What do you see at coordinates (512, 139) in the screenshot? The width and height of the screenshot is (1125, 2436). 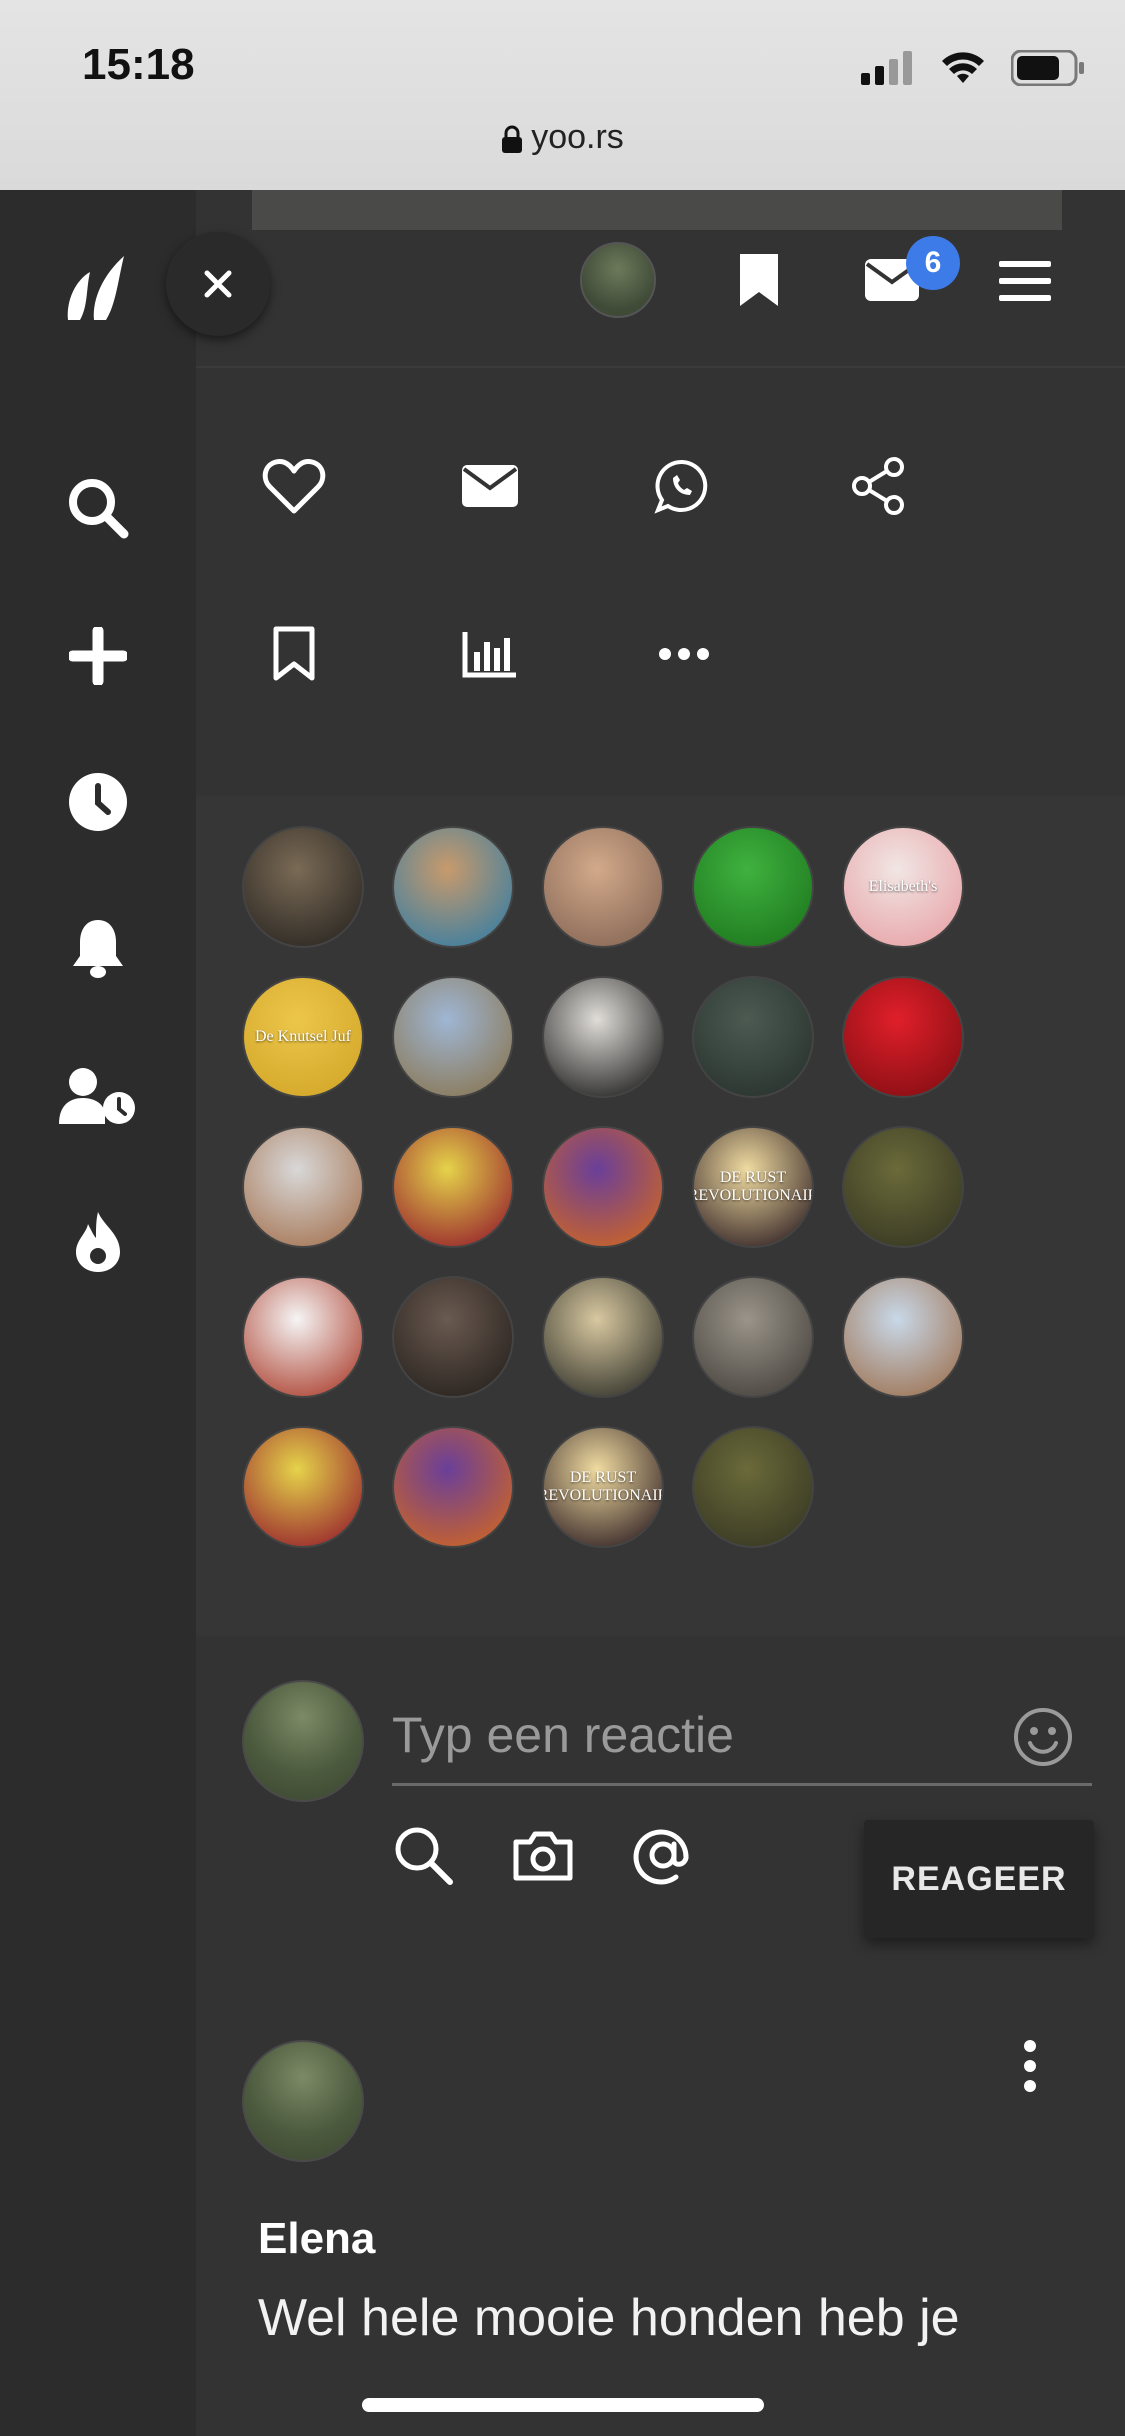 I see `lock-icon` at bounding box center [512, 139].